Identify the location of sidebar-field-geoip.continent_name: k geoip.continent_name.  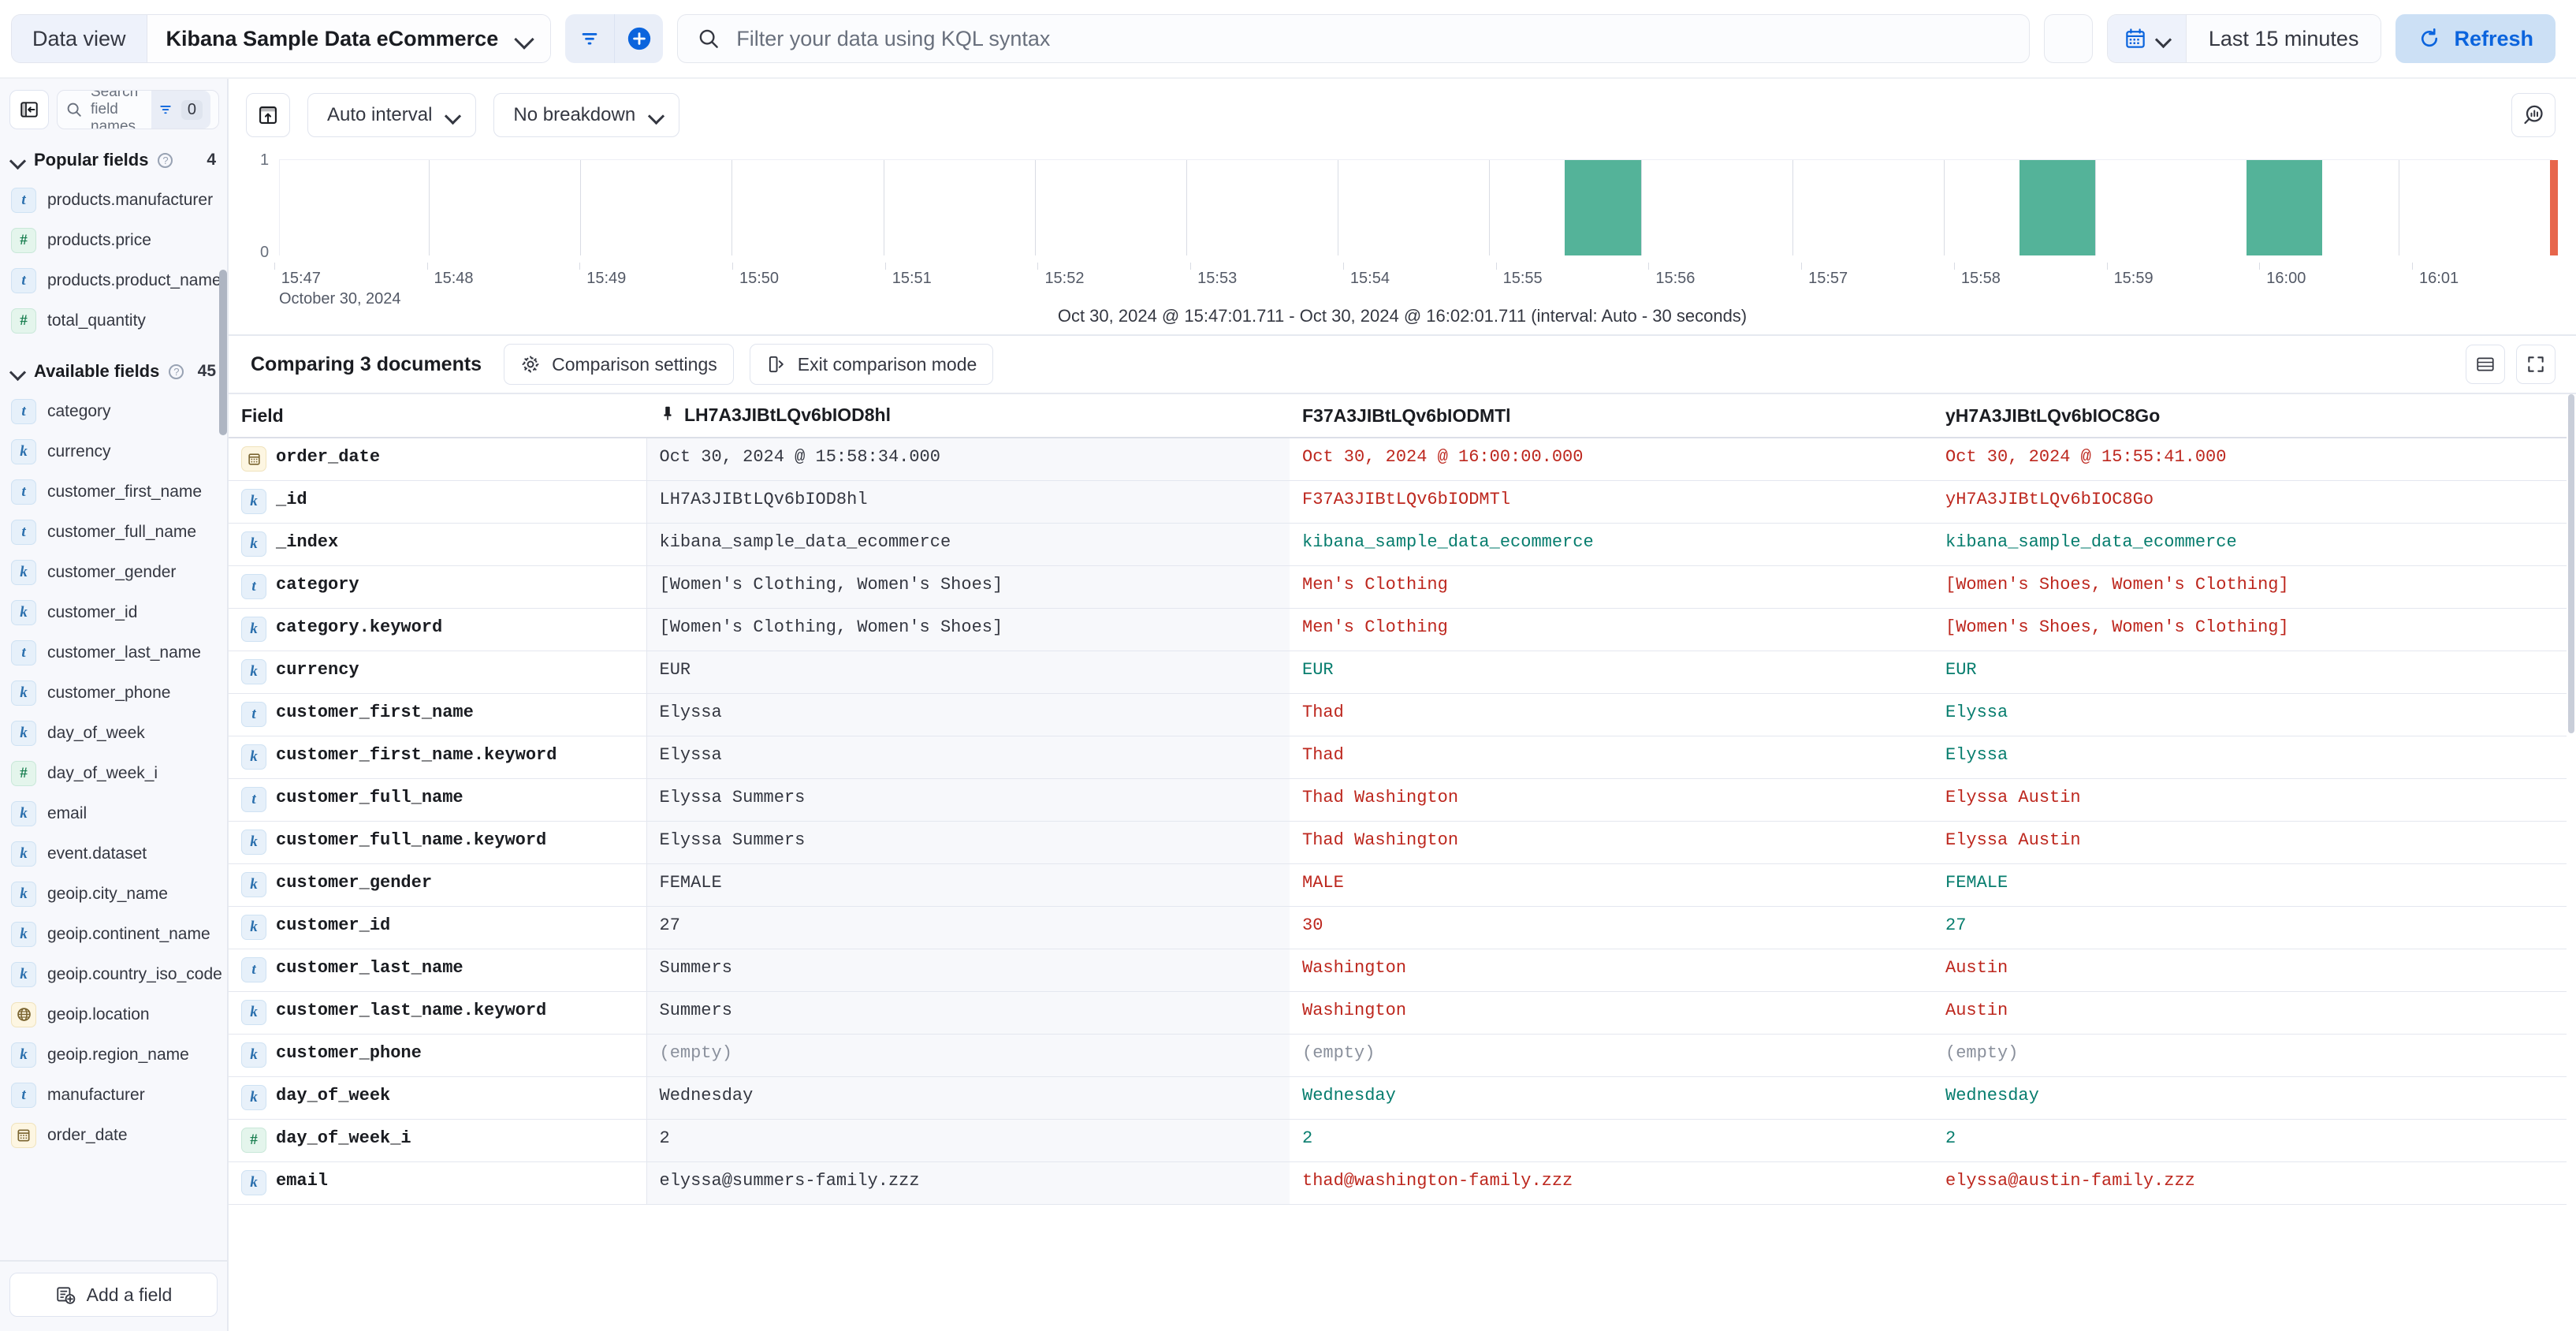
(113, 934).